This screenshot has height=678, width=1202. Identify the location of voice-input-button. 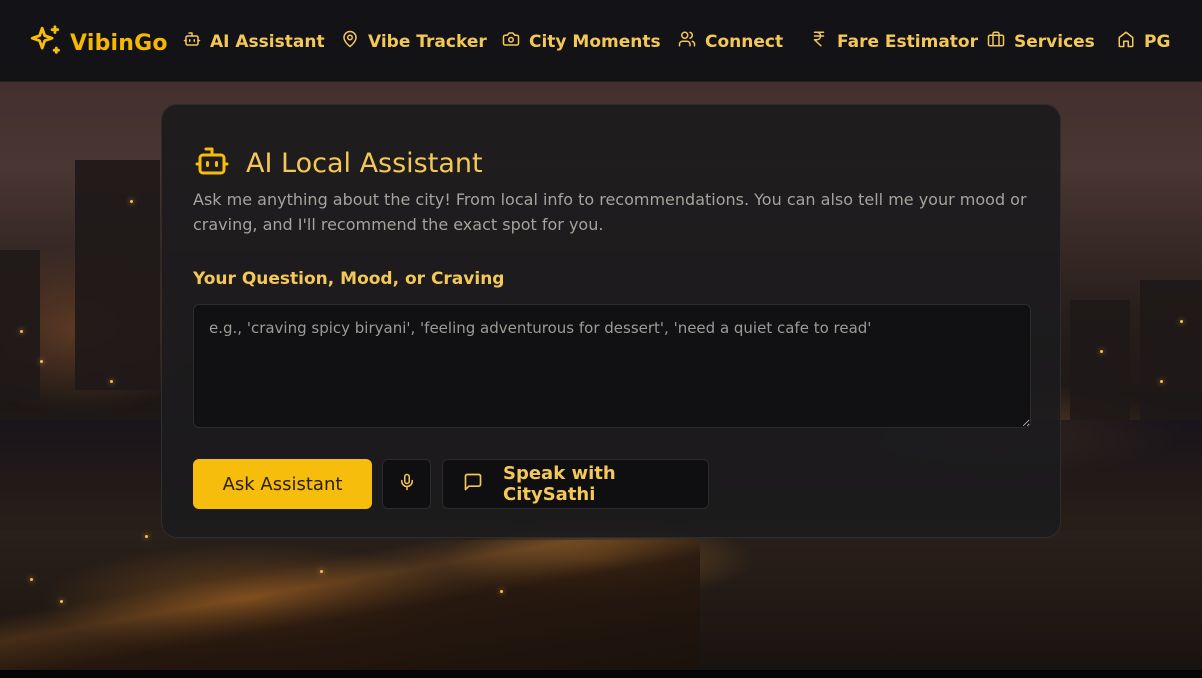
(406, 484).